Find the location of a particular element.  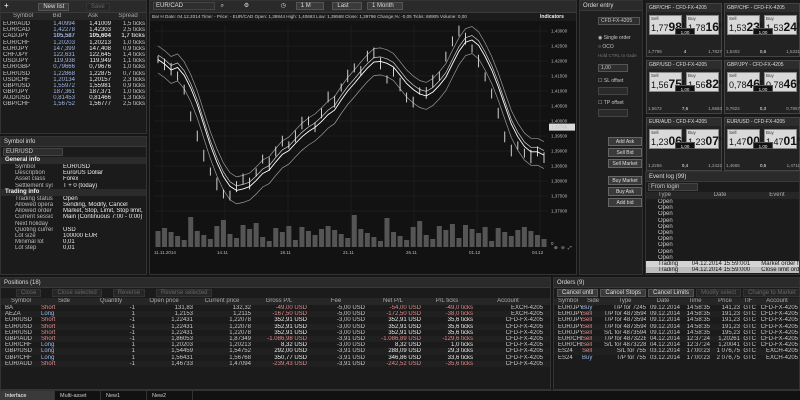

table-cell: 1,47094 is located at coordinates (240, 363).